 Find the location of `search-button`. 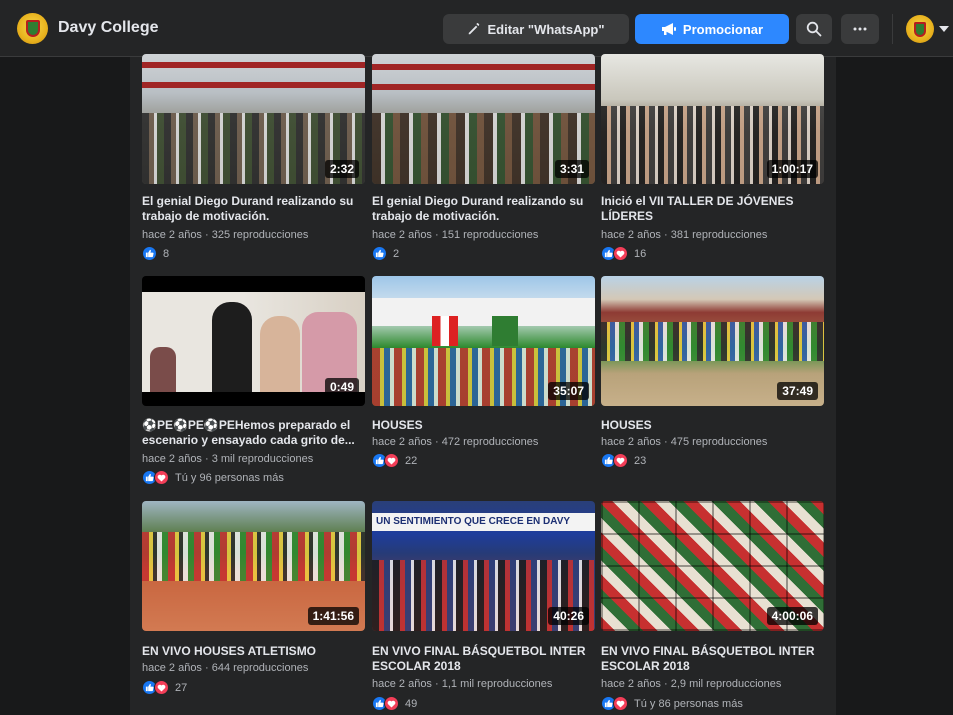

search-button is located at coordinates (814, 29).